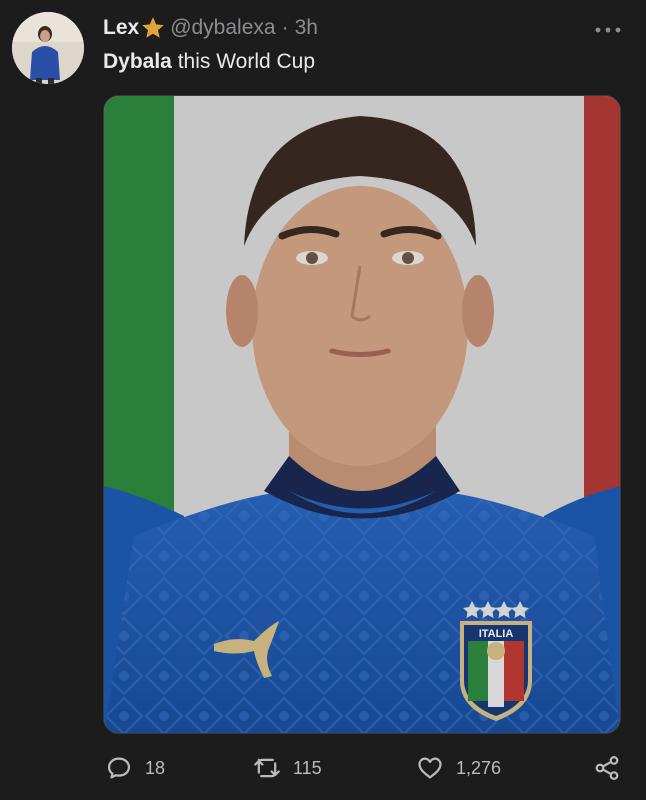 This screenshot has width=646, height=800. I want to click on heart-icon, so click(430, 768).